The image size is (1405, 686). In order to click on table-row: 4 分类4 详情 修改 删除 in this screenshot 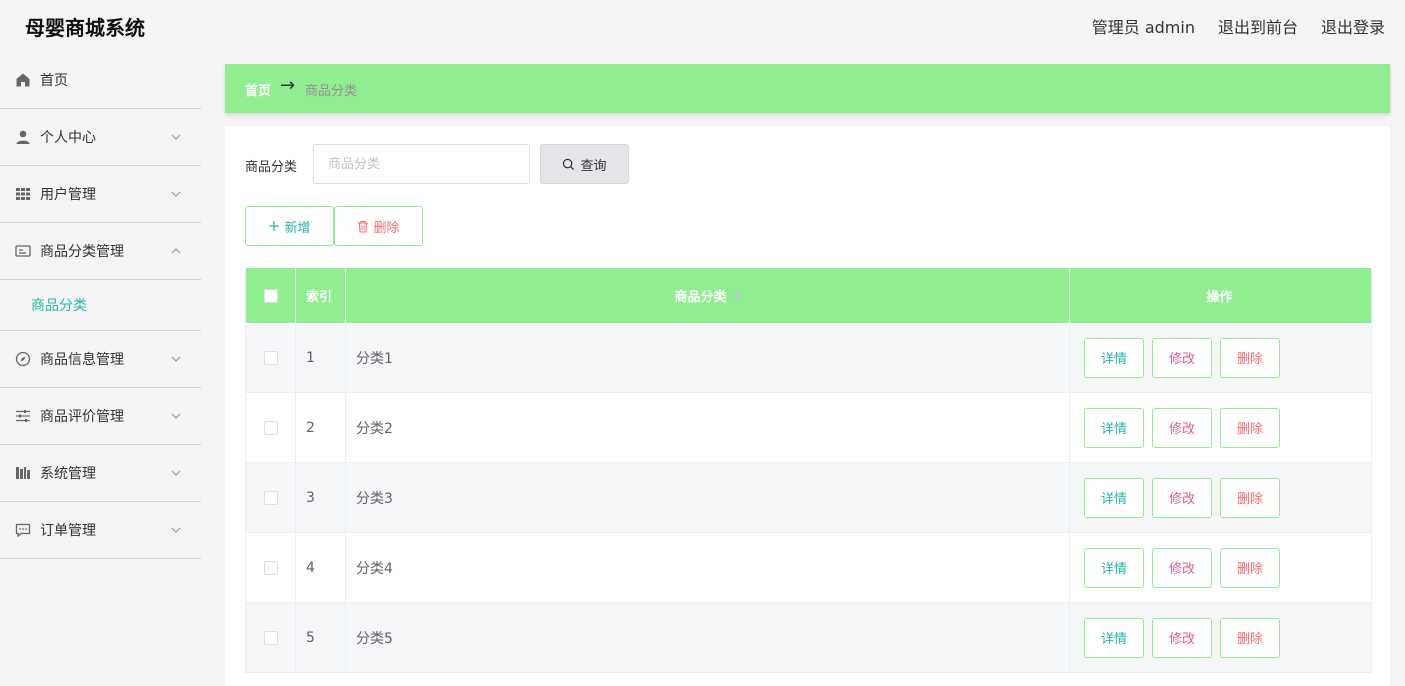, I will do `click(808, 568)`.